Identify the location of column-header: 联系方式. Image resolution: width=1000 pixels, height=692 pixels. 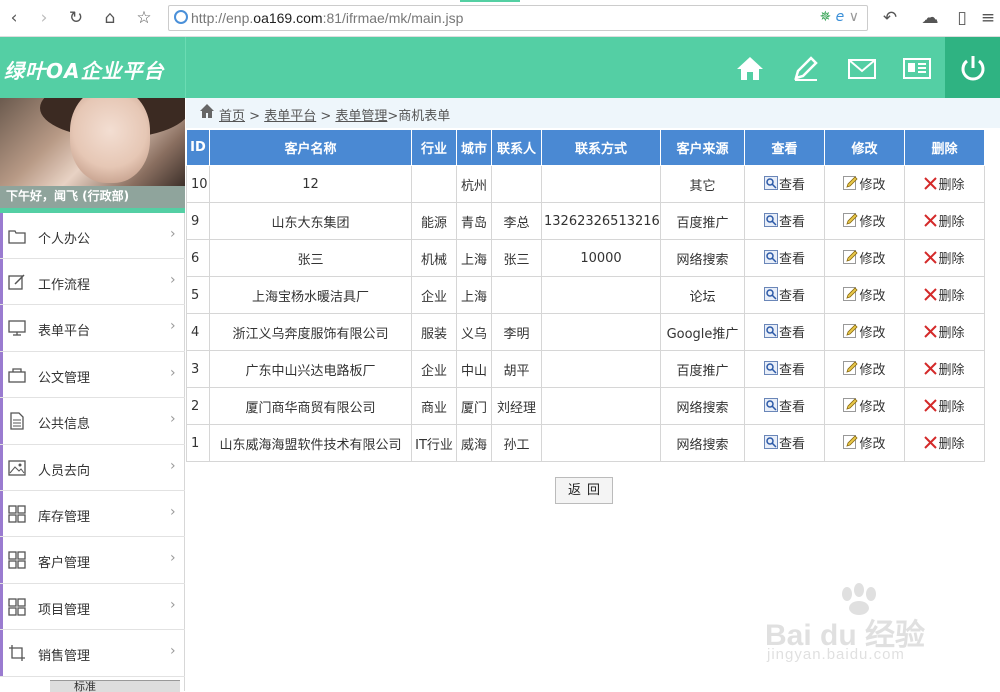
(601, 147).